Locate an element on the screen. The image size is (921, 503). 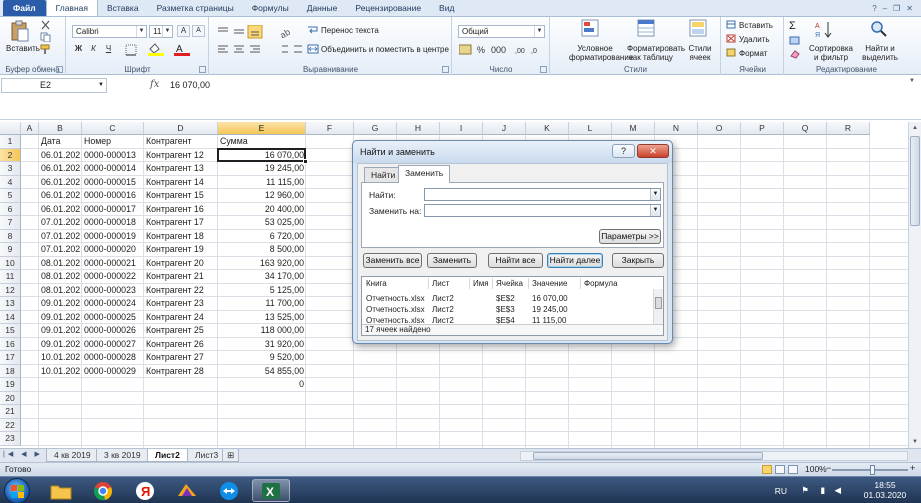
window-minimize-icon: – is located at coordinates (885, 8).